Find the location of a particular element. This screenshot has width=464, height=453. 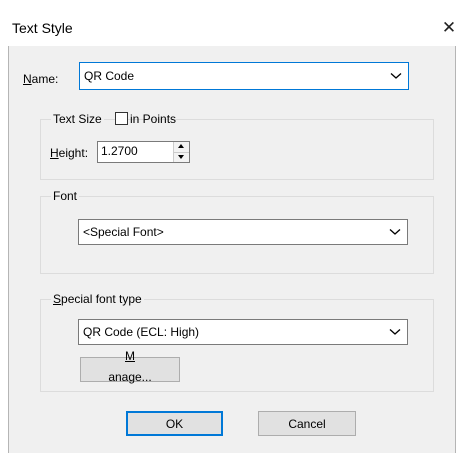

name-label-text: Name: is located at coordinates (41, 79).